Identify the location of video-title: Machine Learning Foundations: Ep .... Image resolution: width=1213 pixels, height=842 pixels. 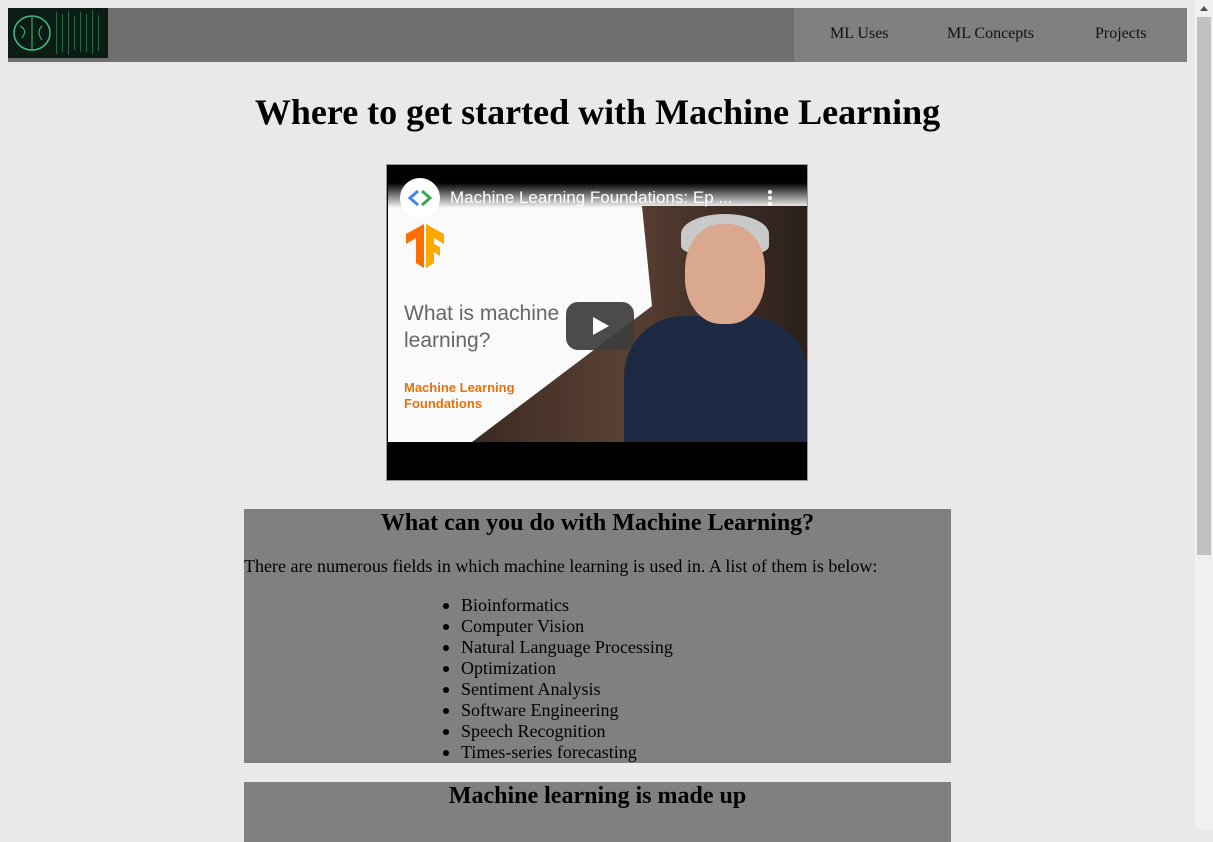
(591, 198).